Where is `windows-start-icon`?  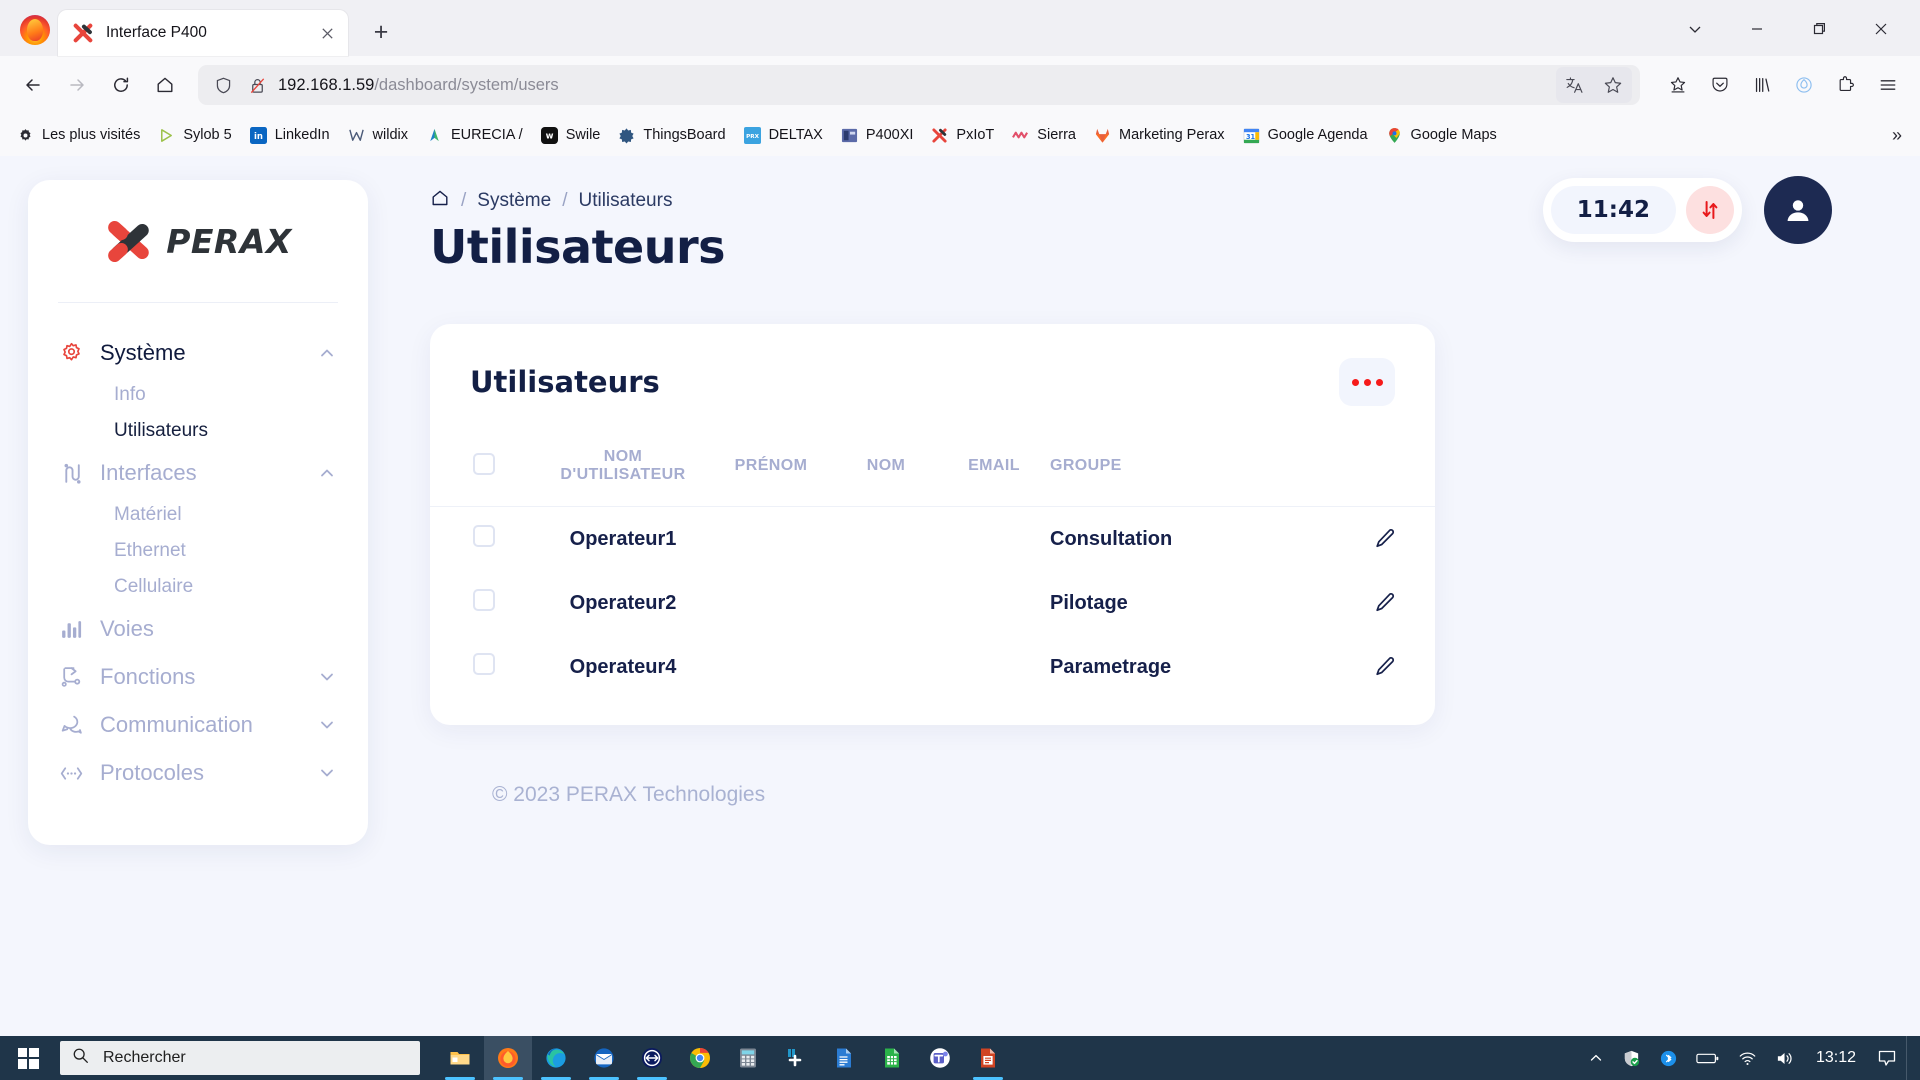
windows-start-icon is located at coordinates (28, 1058).